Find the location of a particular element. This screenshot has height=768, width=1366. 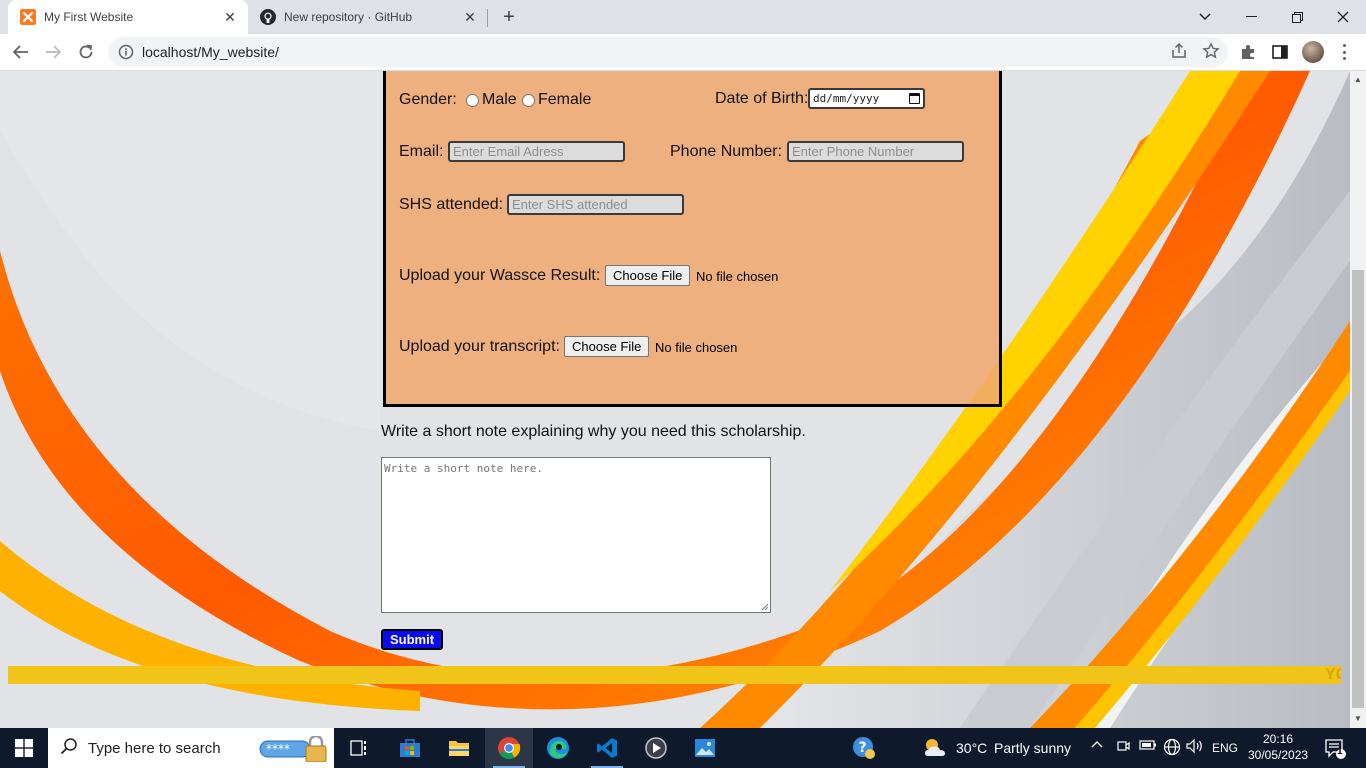

scroll-thumb is located at coordinates (1358, 489).